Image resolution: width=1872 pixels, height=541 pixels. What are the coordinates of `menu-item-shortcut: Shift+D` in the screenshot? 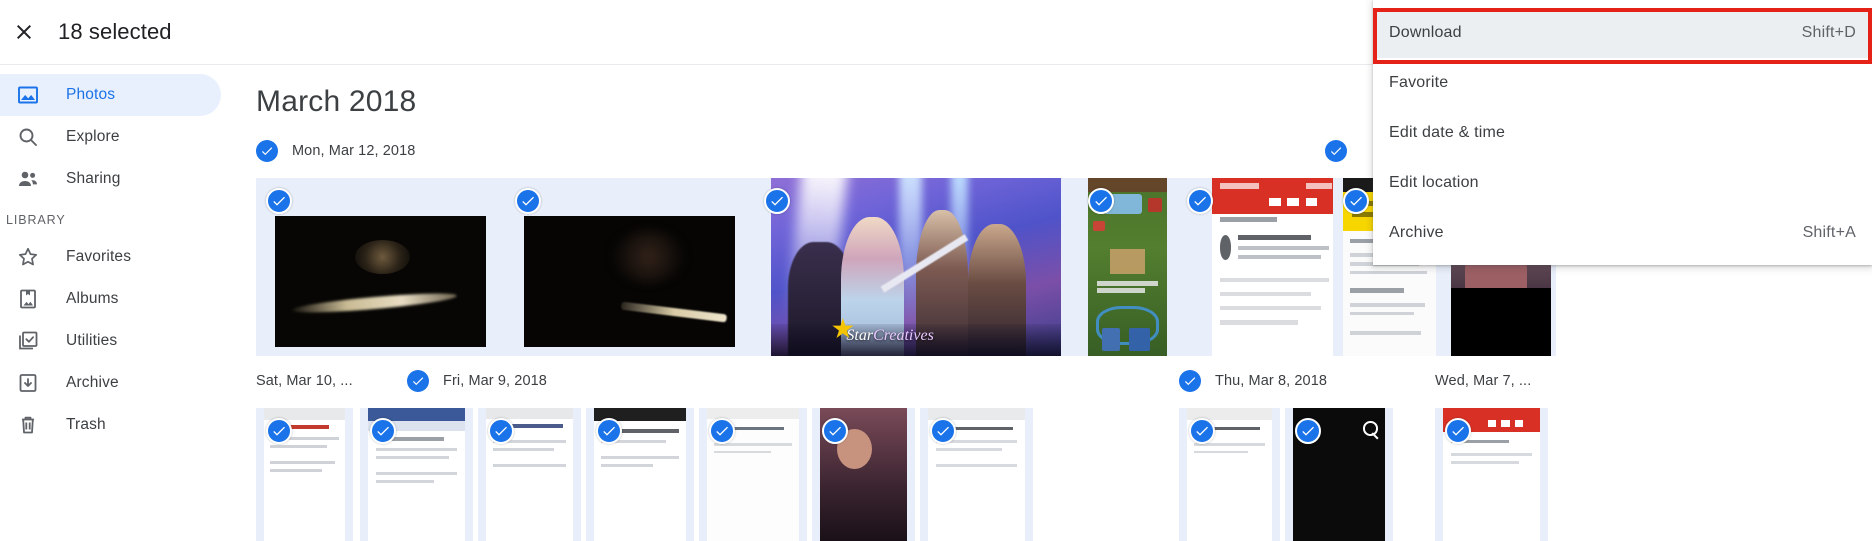 It's located at (1828, 32).